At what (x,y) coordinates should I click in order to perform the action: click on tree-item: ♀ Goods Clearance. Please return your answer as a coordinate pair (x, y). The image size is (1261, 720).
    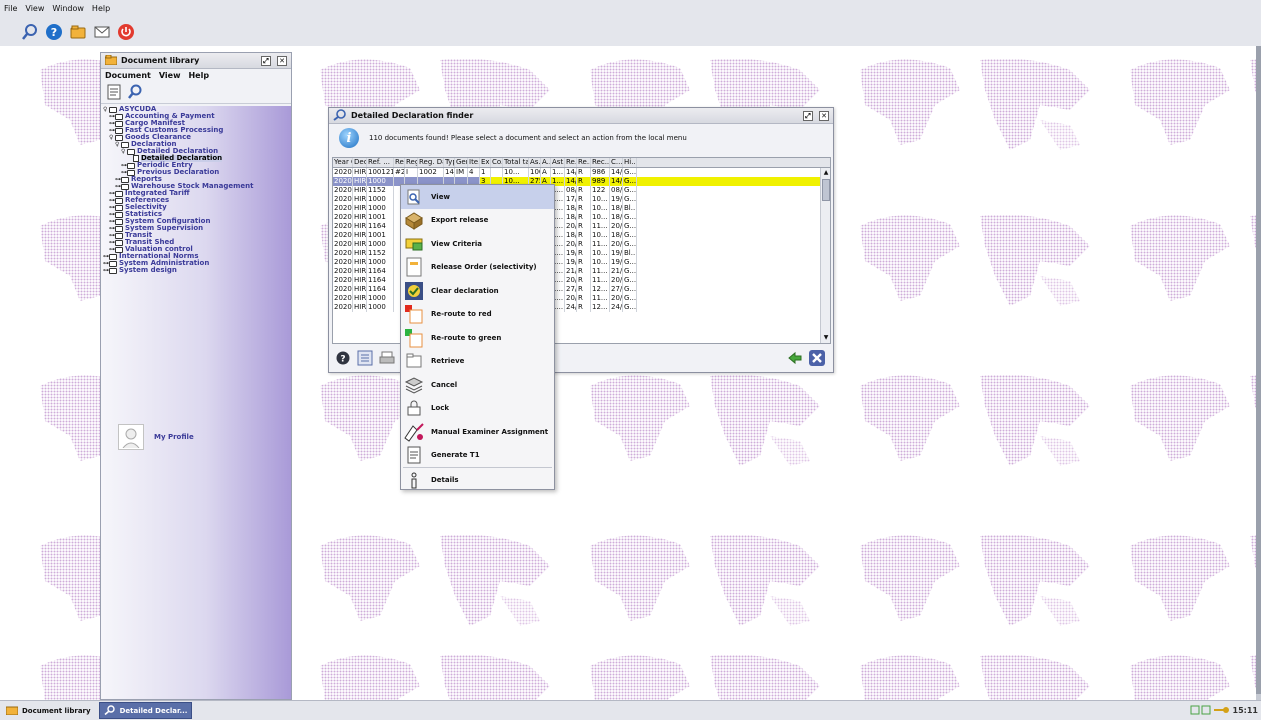
    Looking at the image, I should click on (178, 138).